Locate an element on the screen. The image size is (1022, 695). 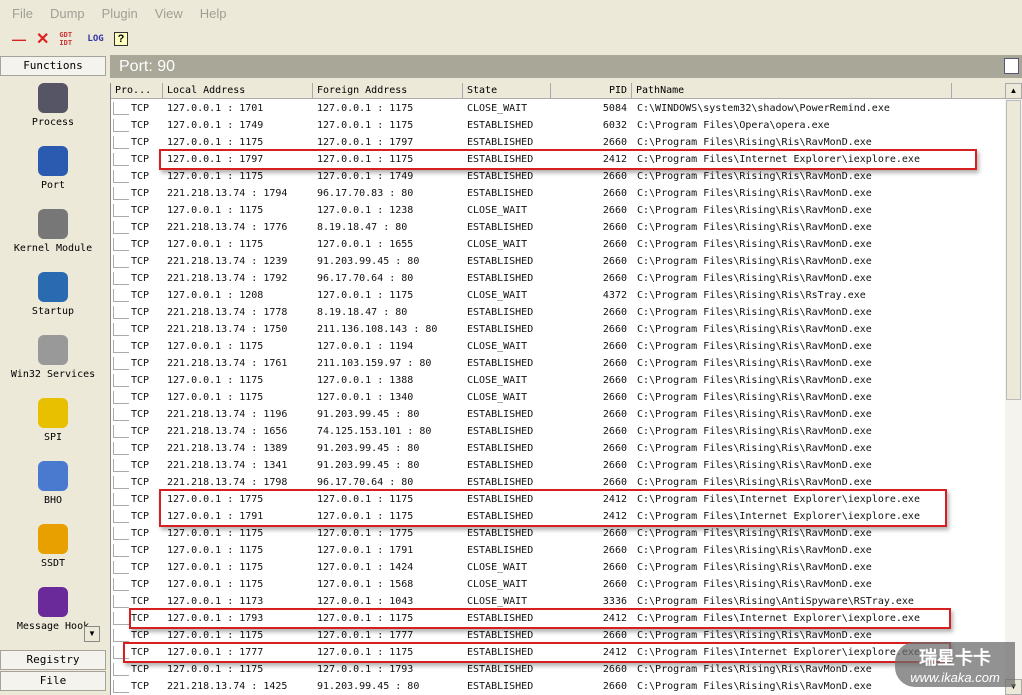
sidebar-item-kernel-module: Kernel Module is located at coordinates (53, 231).